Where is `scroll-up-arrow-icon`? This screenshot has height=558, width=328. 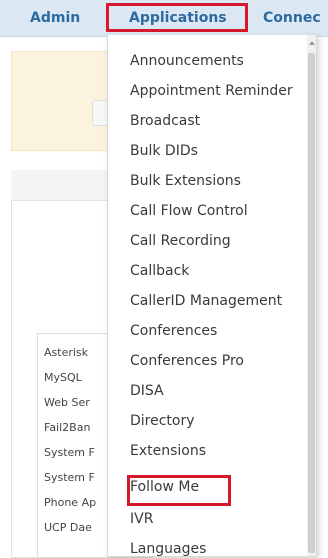
scroll-up-arrow-icon is located at coordinates (312, 43).